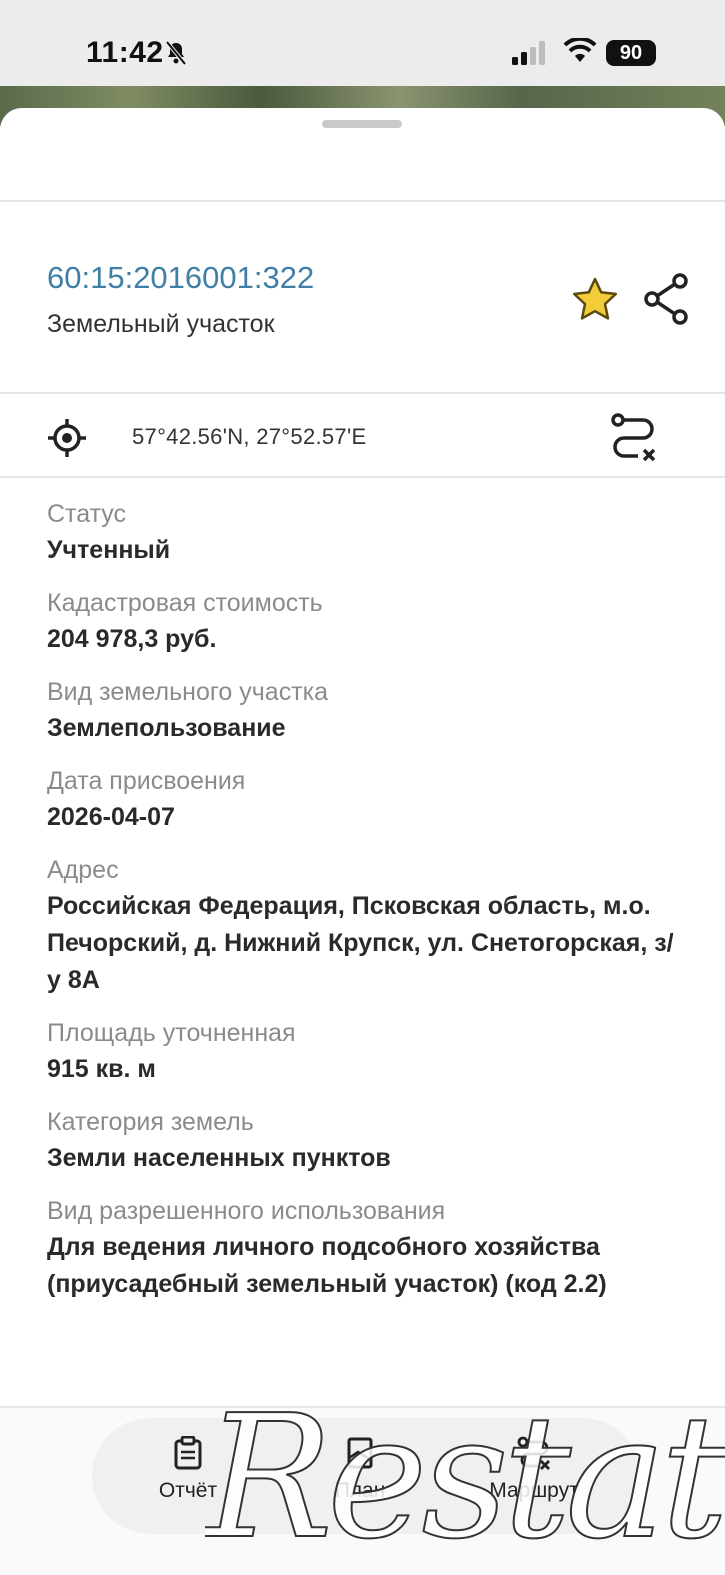 The width and height of the screenshot is (725, 1575). I want to click on field-assignment-date: Дата присвоения 2026-04-07, so click(367, 799).